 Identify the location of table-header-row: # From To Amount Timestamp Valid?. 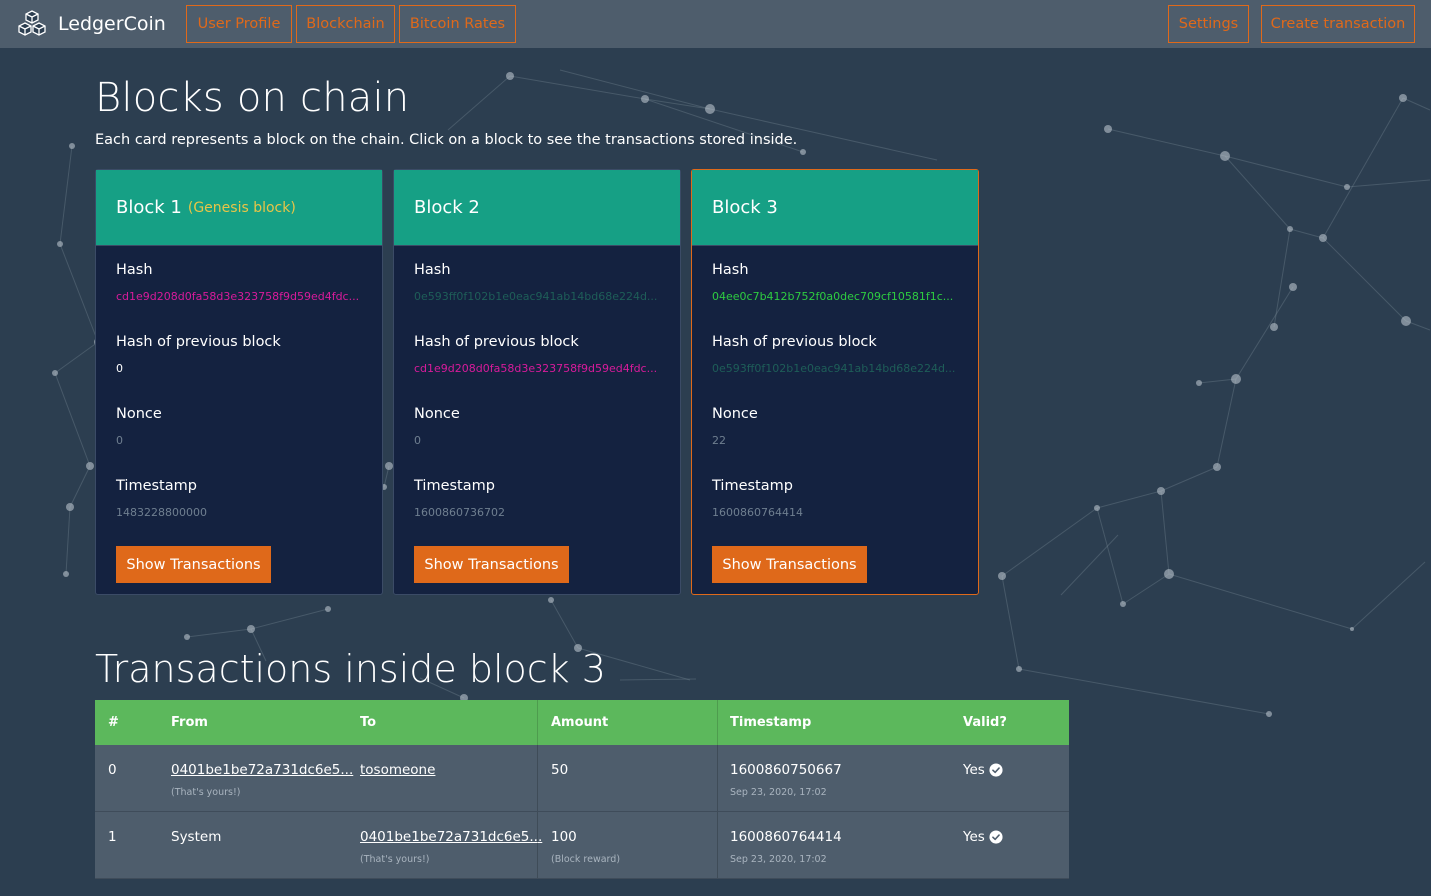
(582, 722).